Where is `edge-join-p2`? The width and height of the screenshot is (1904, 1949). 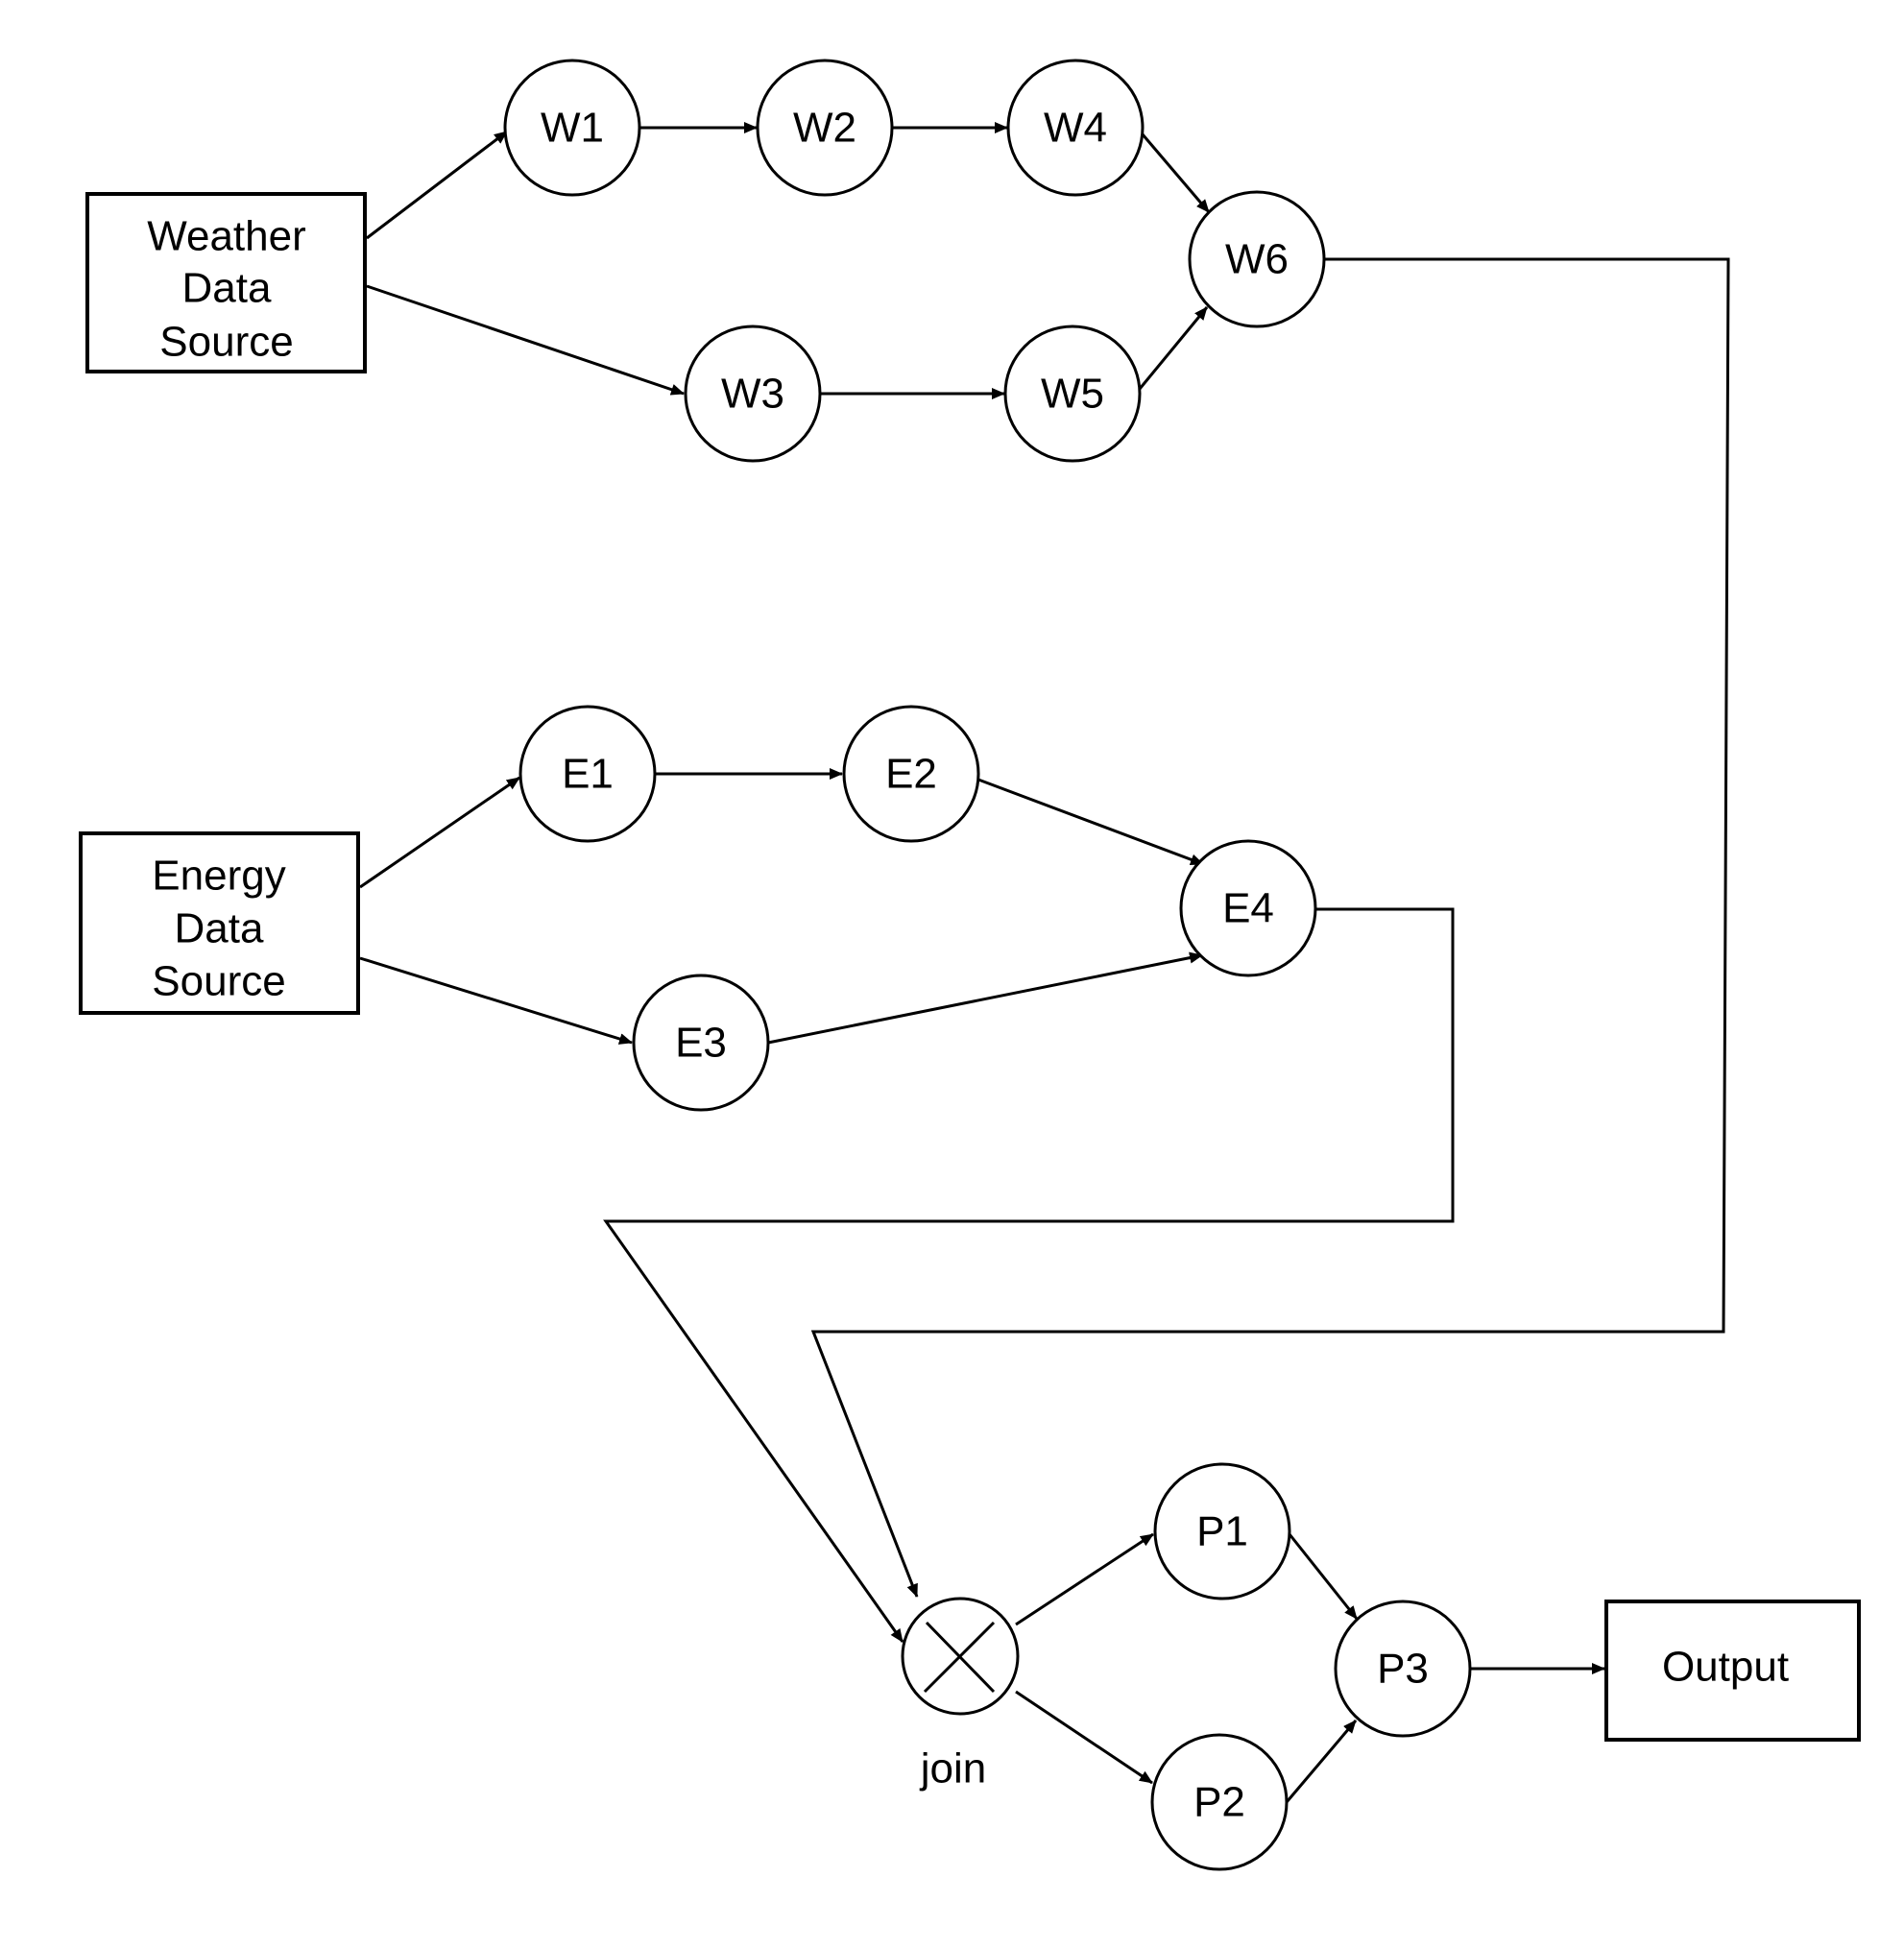
edge-join-p2 is located at coordinates (1084, 1737).